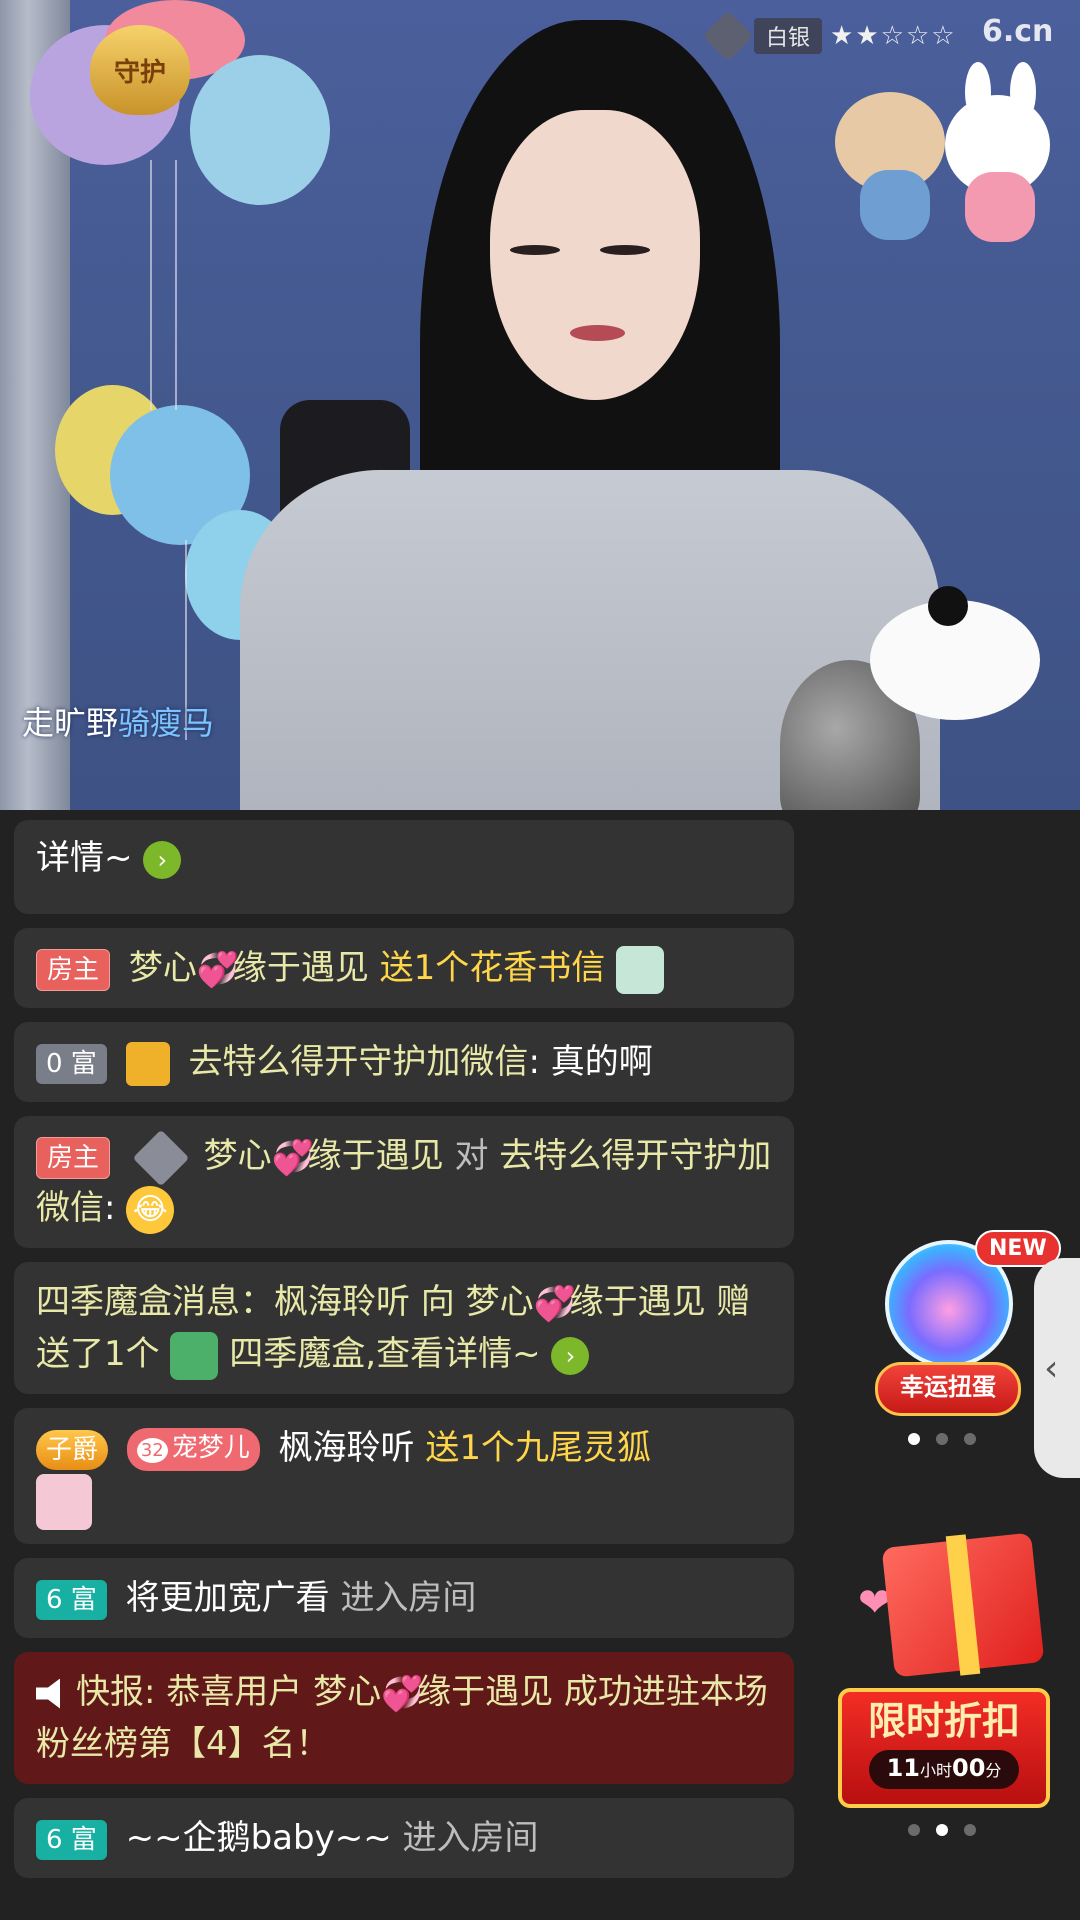  I want to click on message-text: 真的啊, so click(601, 1062).